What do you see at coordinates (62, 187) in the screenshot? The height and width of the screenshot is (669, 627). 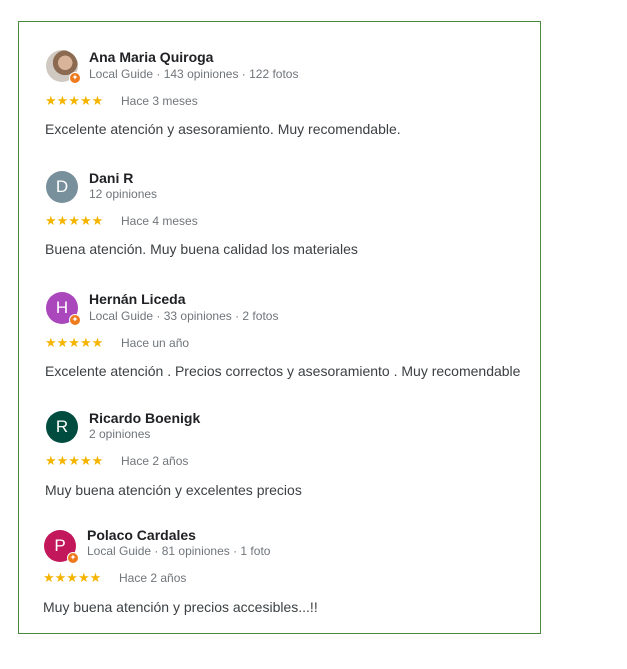 I see `avatar: D` at bounding box center [62, 187].